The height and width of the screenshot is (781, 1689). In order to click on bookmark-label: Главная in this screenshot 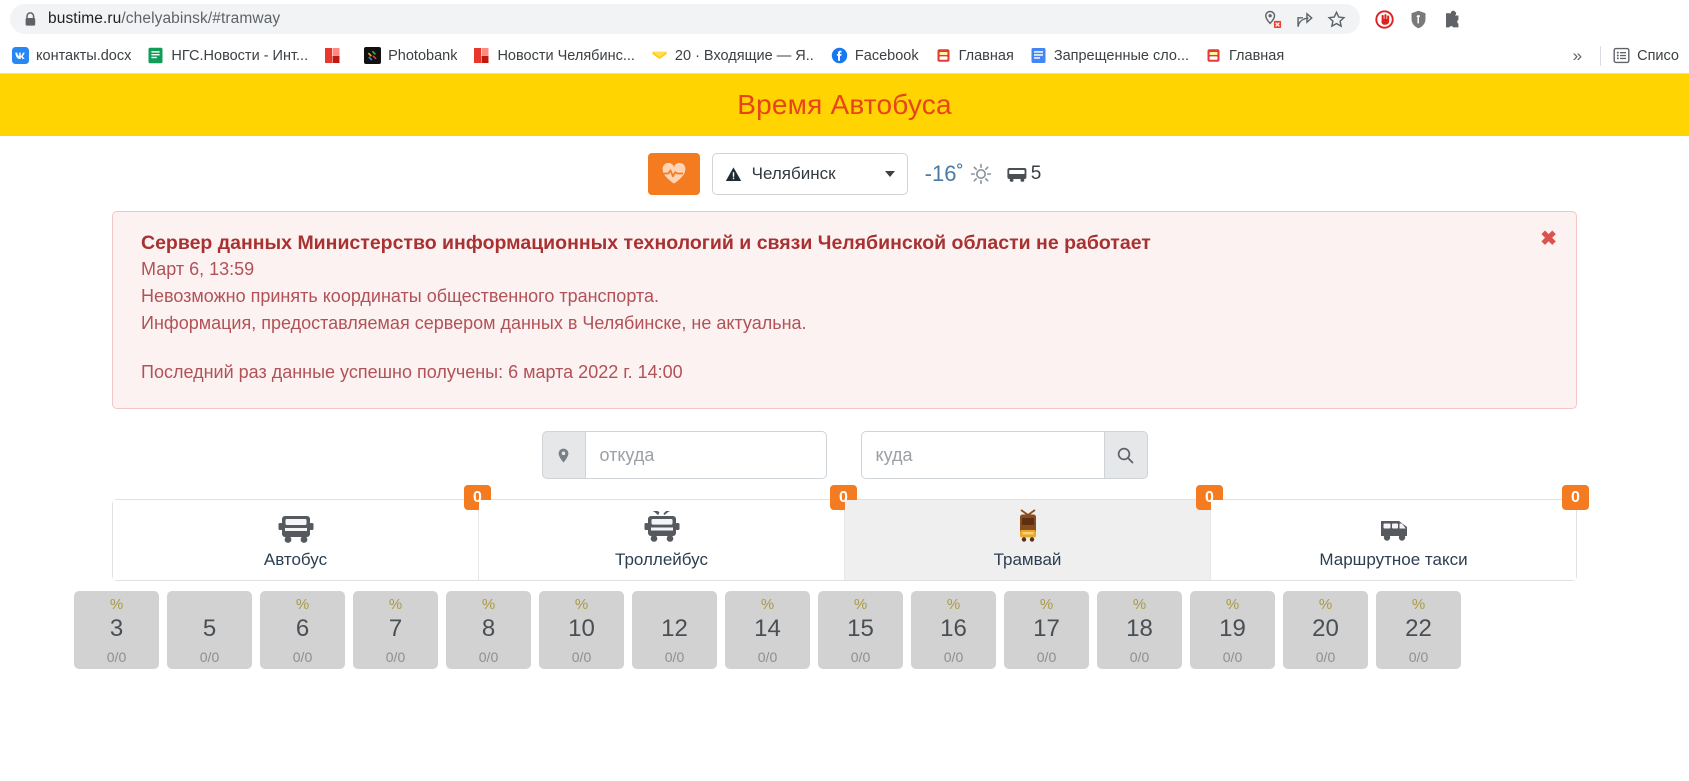, I will do `click(1257, 55)`.